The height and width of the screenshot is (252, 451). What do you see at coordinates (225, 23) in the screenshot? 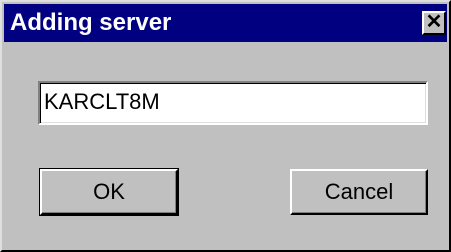
I see `title-bar: Adding server ✕` at bounding box center [225, 23].